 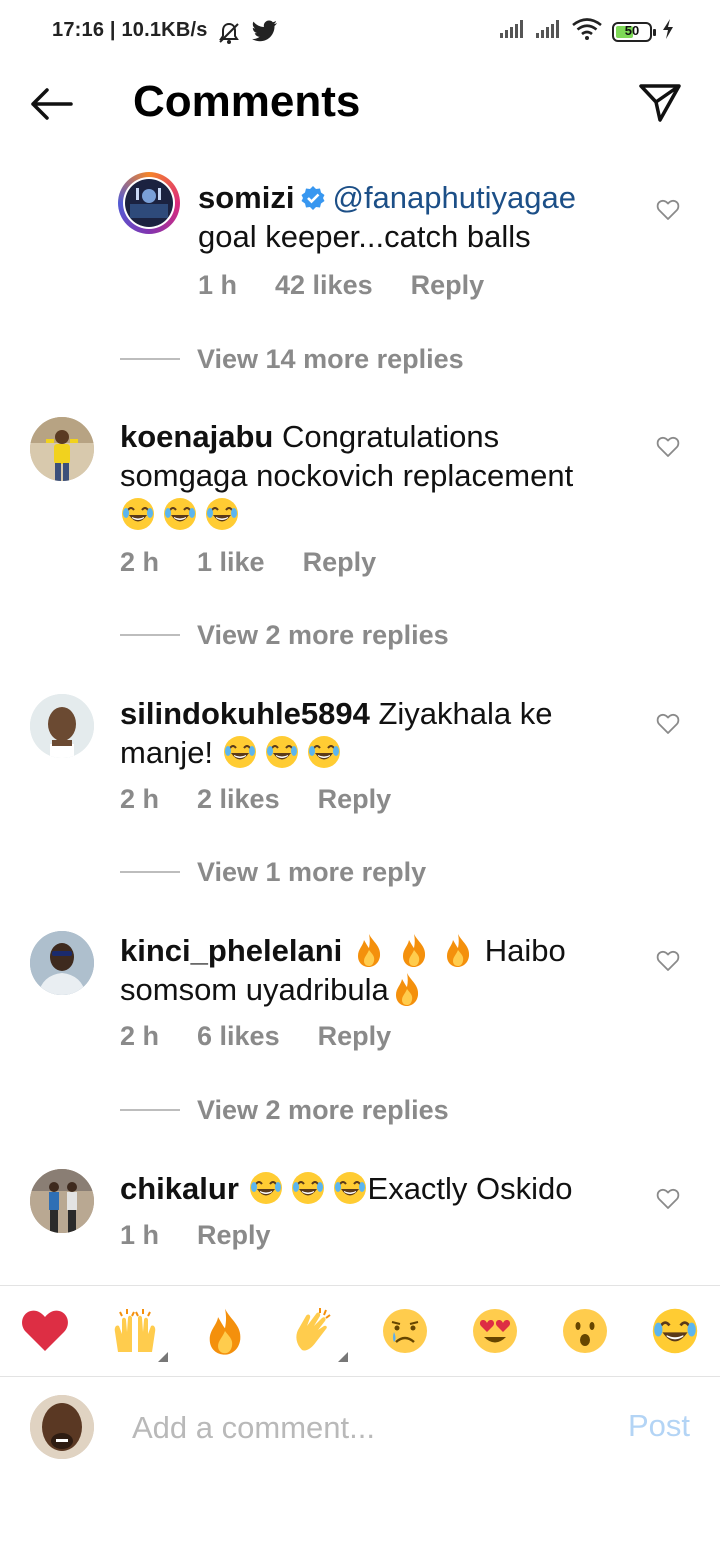 I want to click on back-arrow-icon, so click(x=52, y=104).